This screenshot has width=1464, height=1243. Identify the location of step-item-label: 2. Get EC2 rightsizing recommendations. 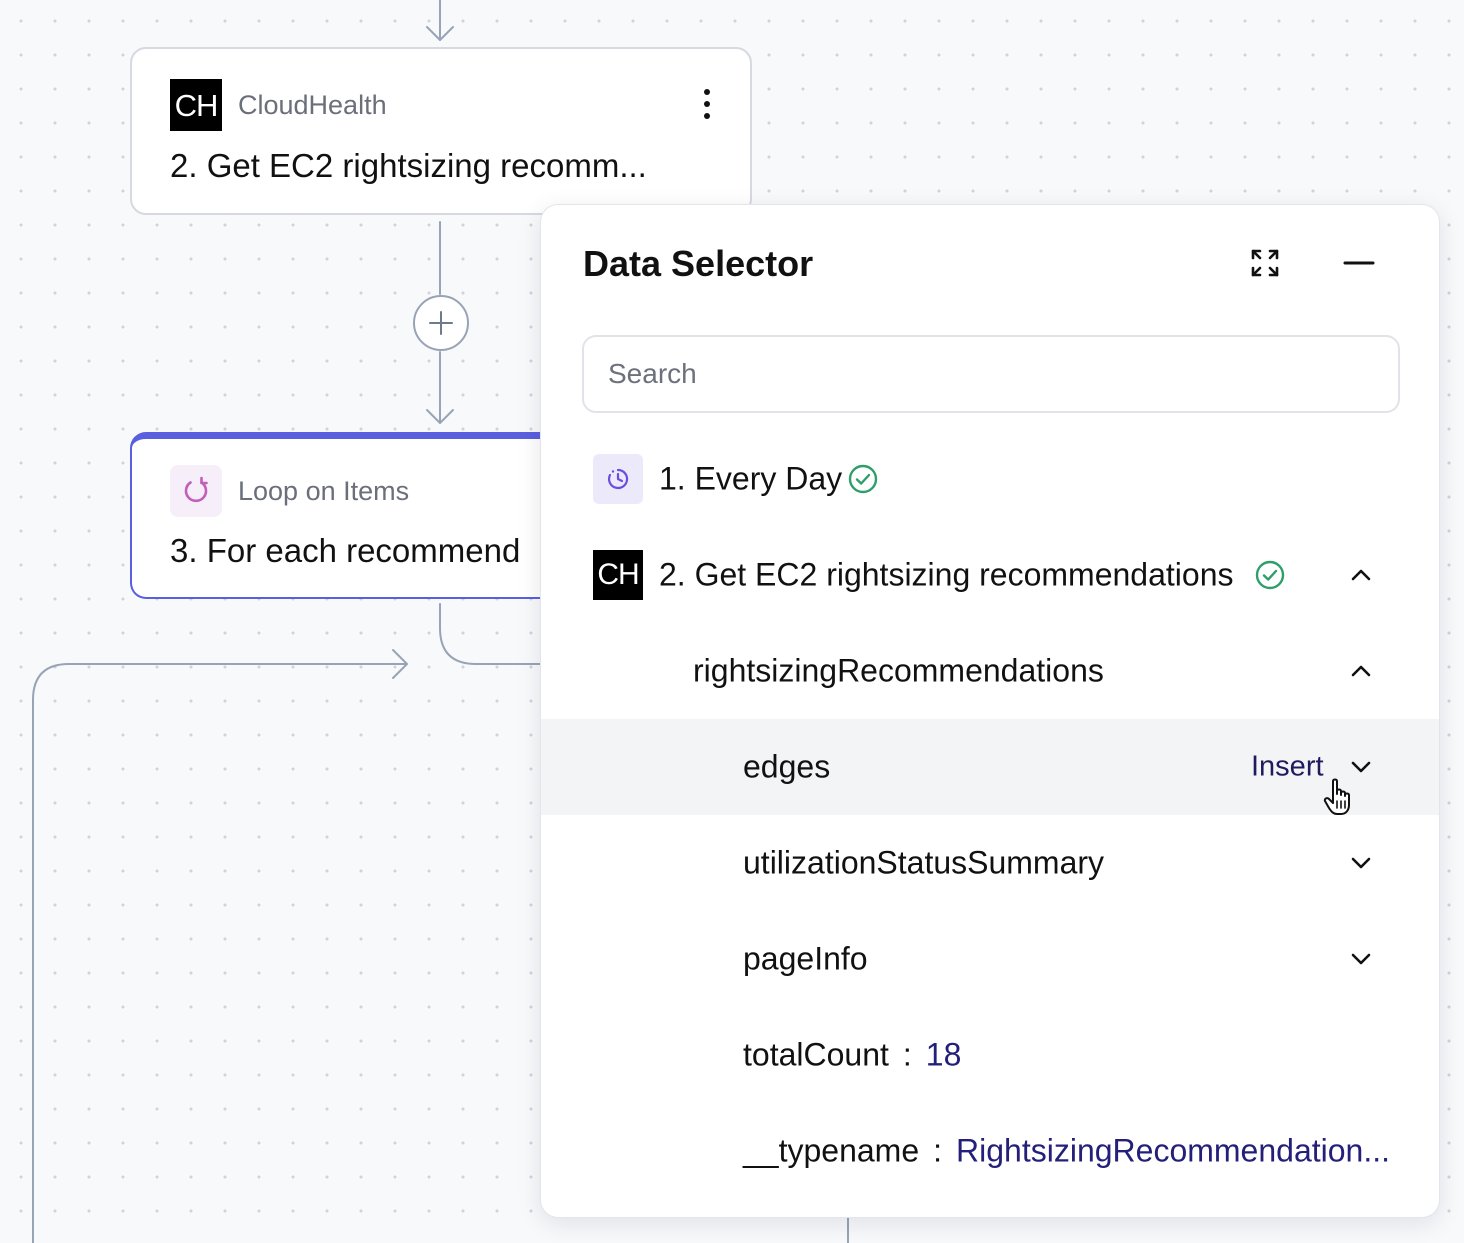
(946, 574).